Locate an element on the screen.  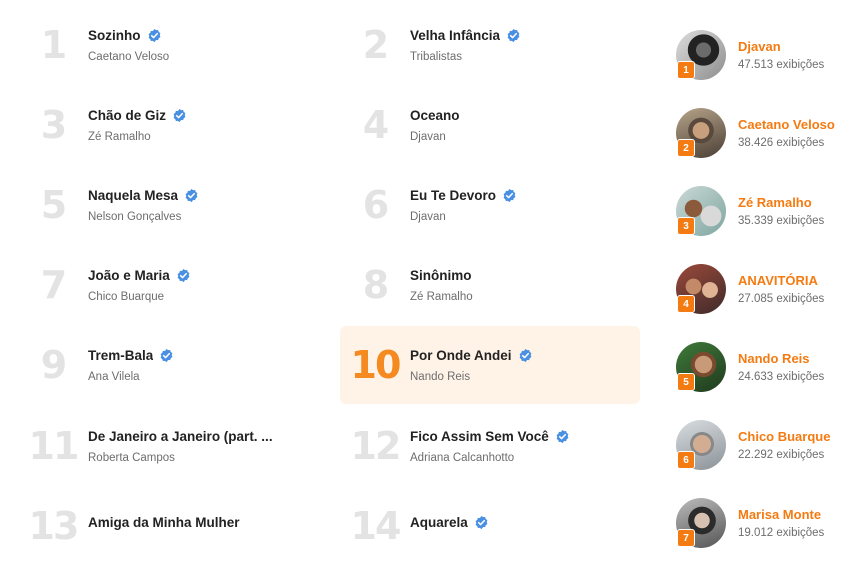
artist-rank-badge: 7 is located at coordinates (686, 538).